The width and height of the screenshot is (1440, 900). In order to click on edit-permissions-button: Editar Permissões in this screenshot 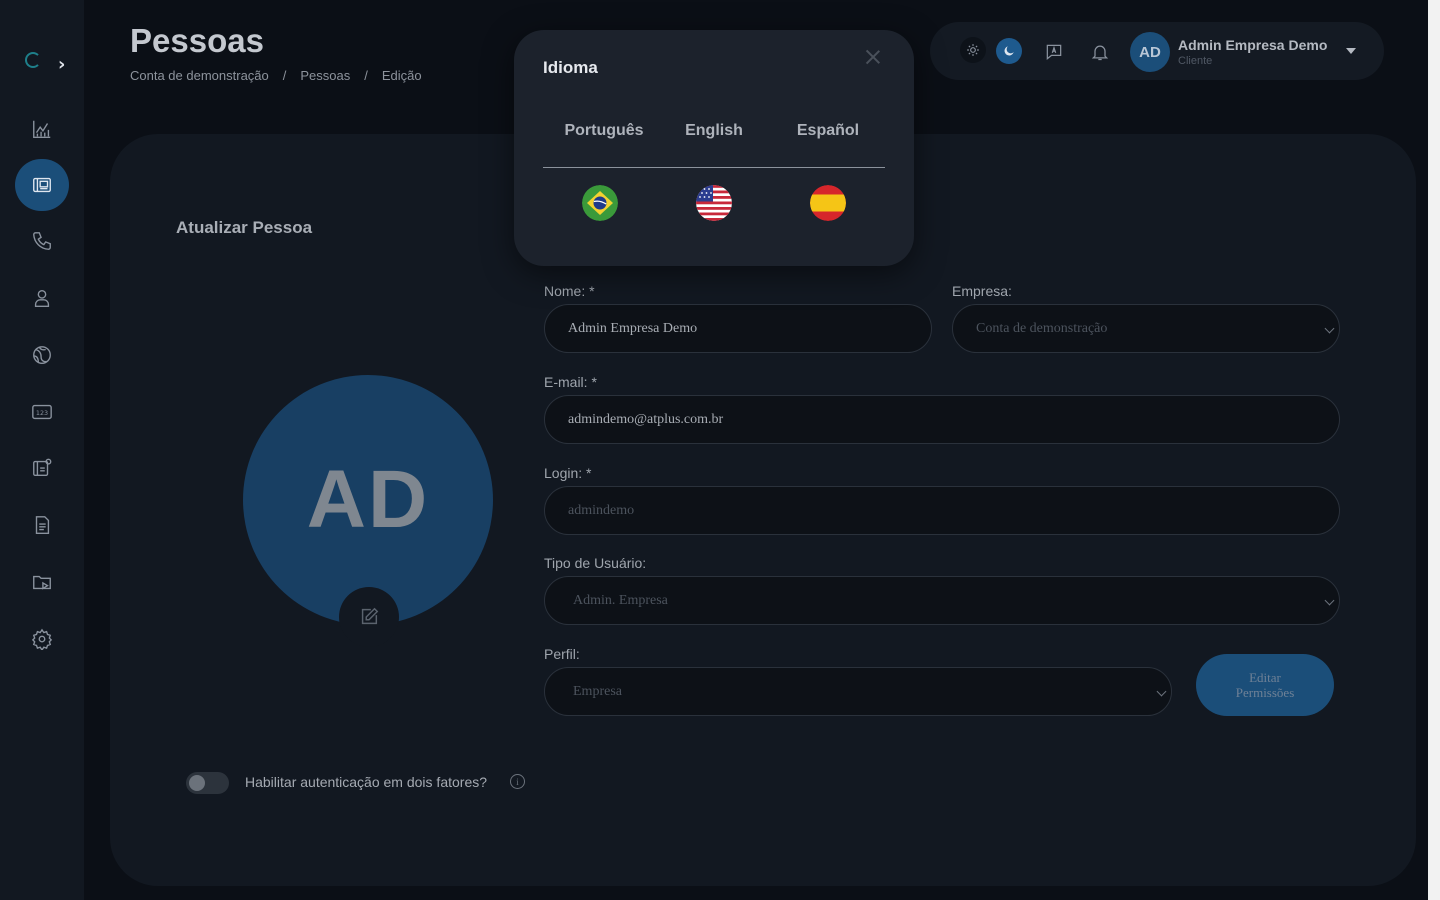, I will do `click(1265, 685)`.